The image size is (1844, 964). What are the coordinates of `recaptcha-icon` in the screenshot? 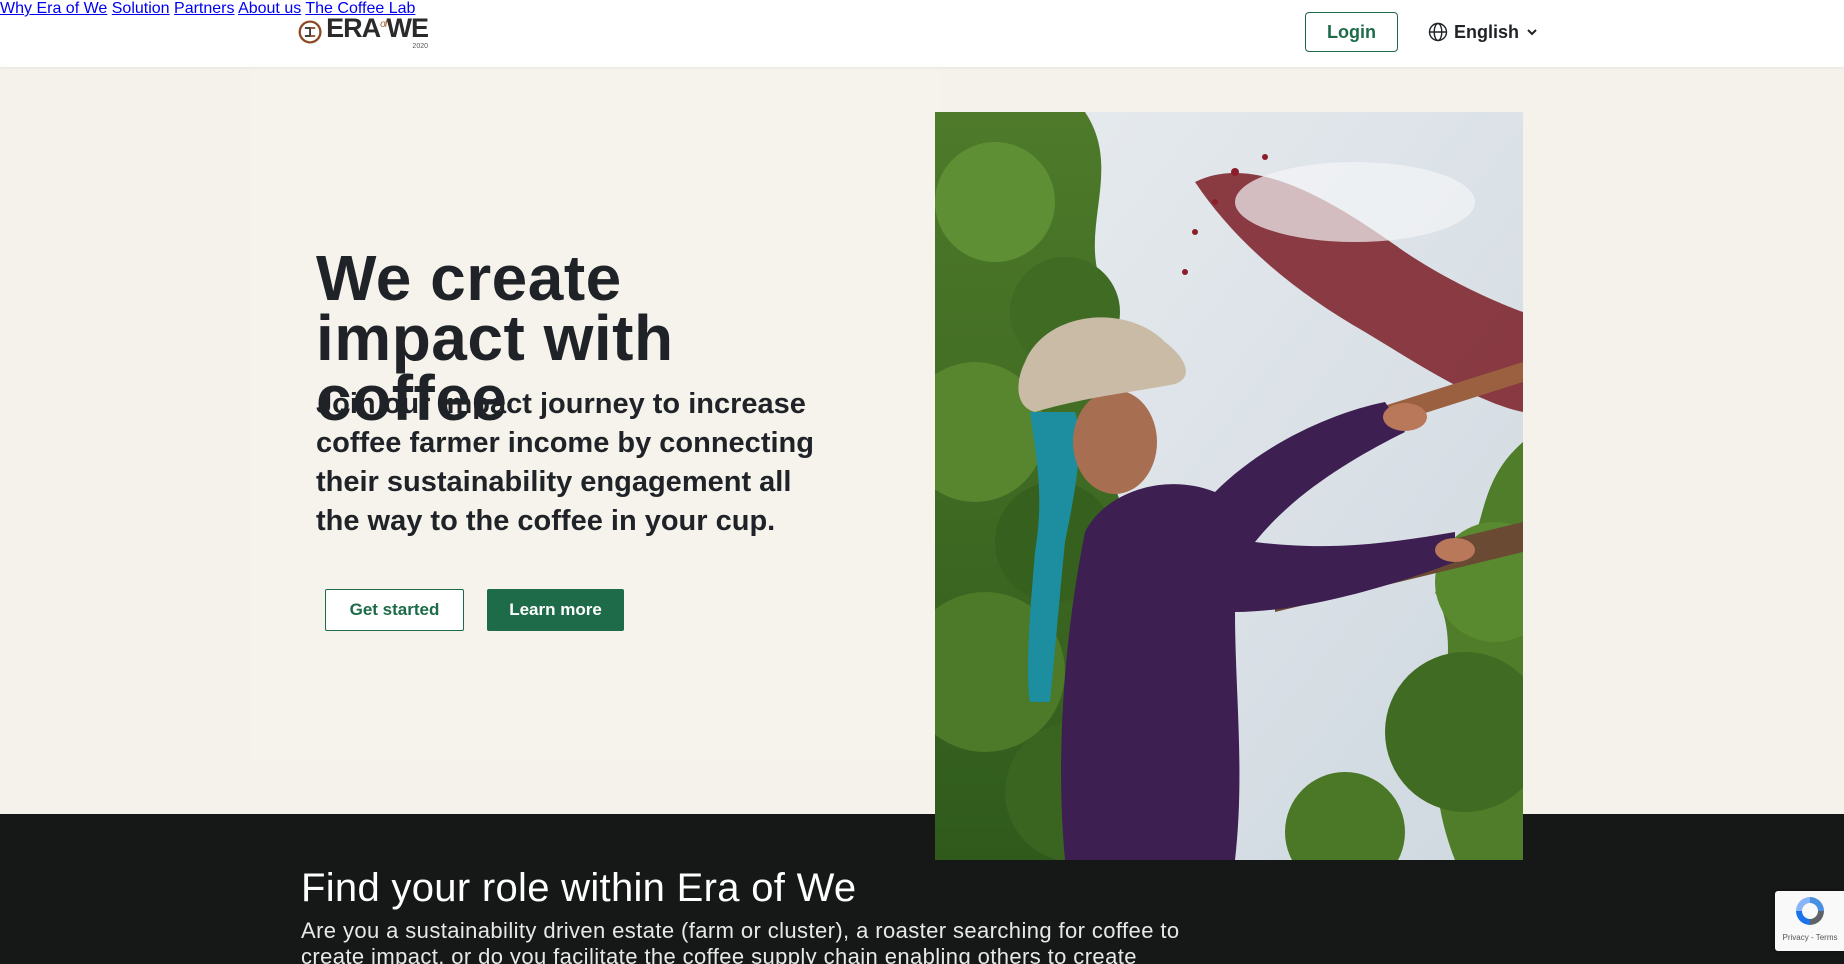 It's located at (1810, 911).